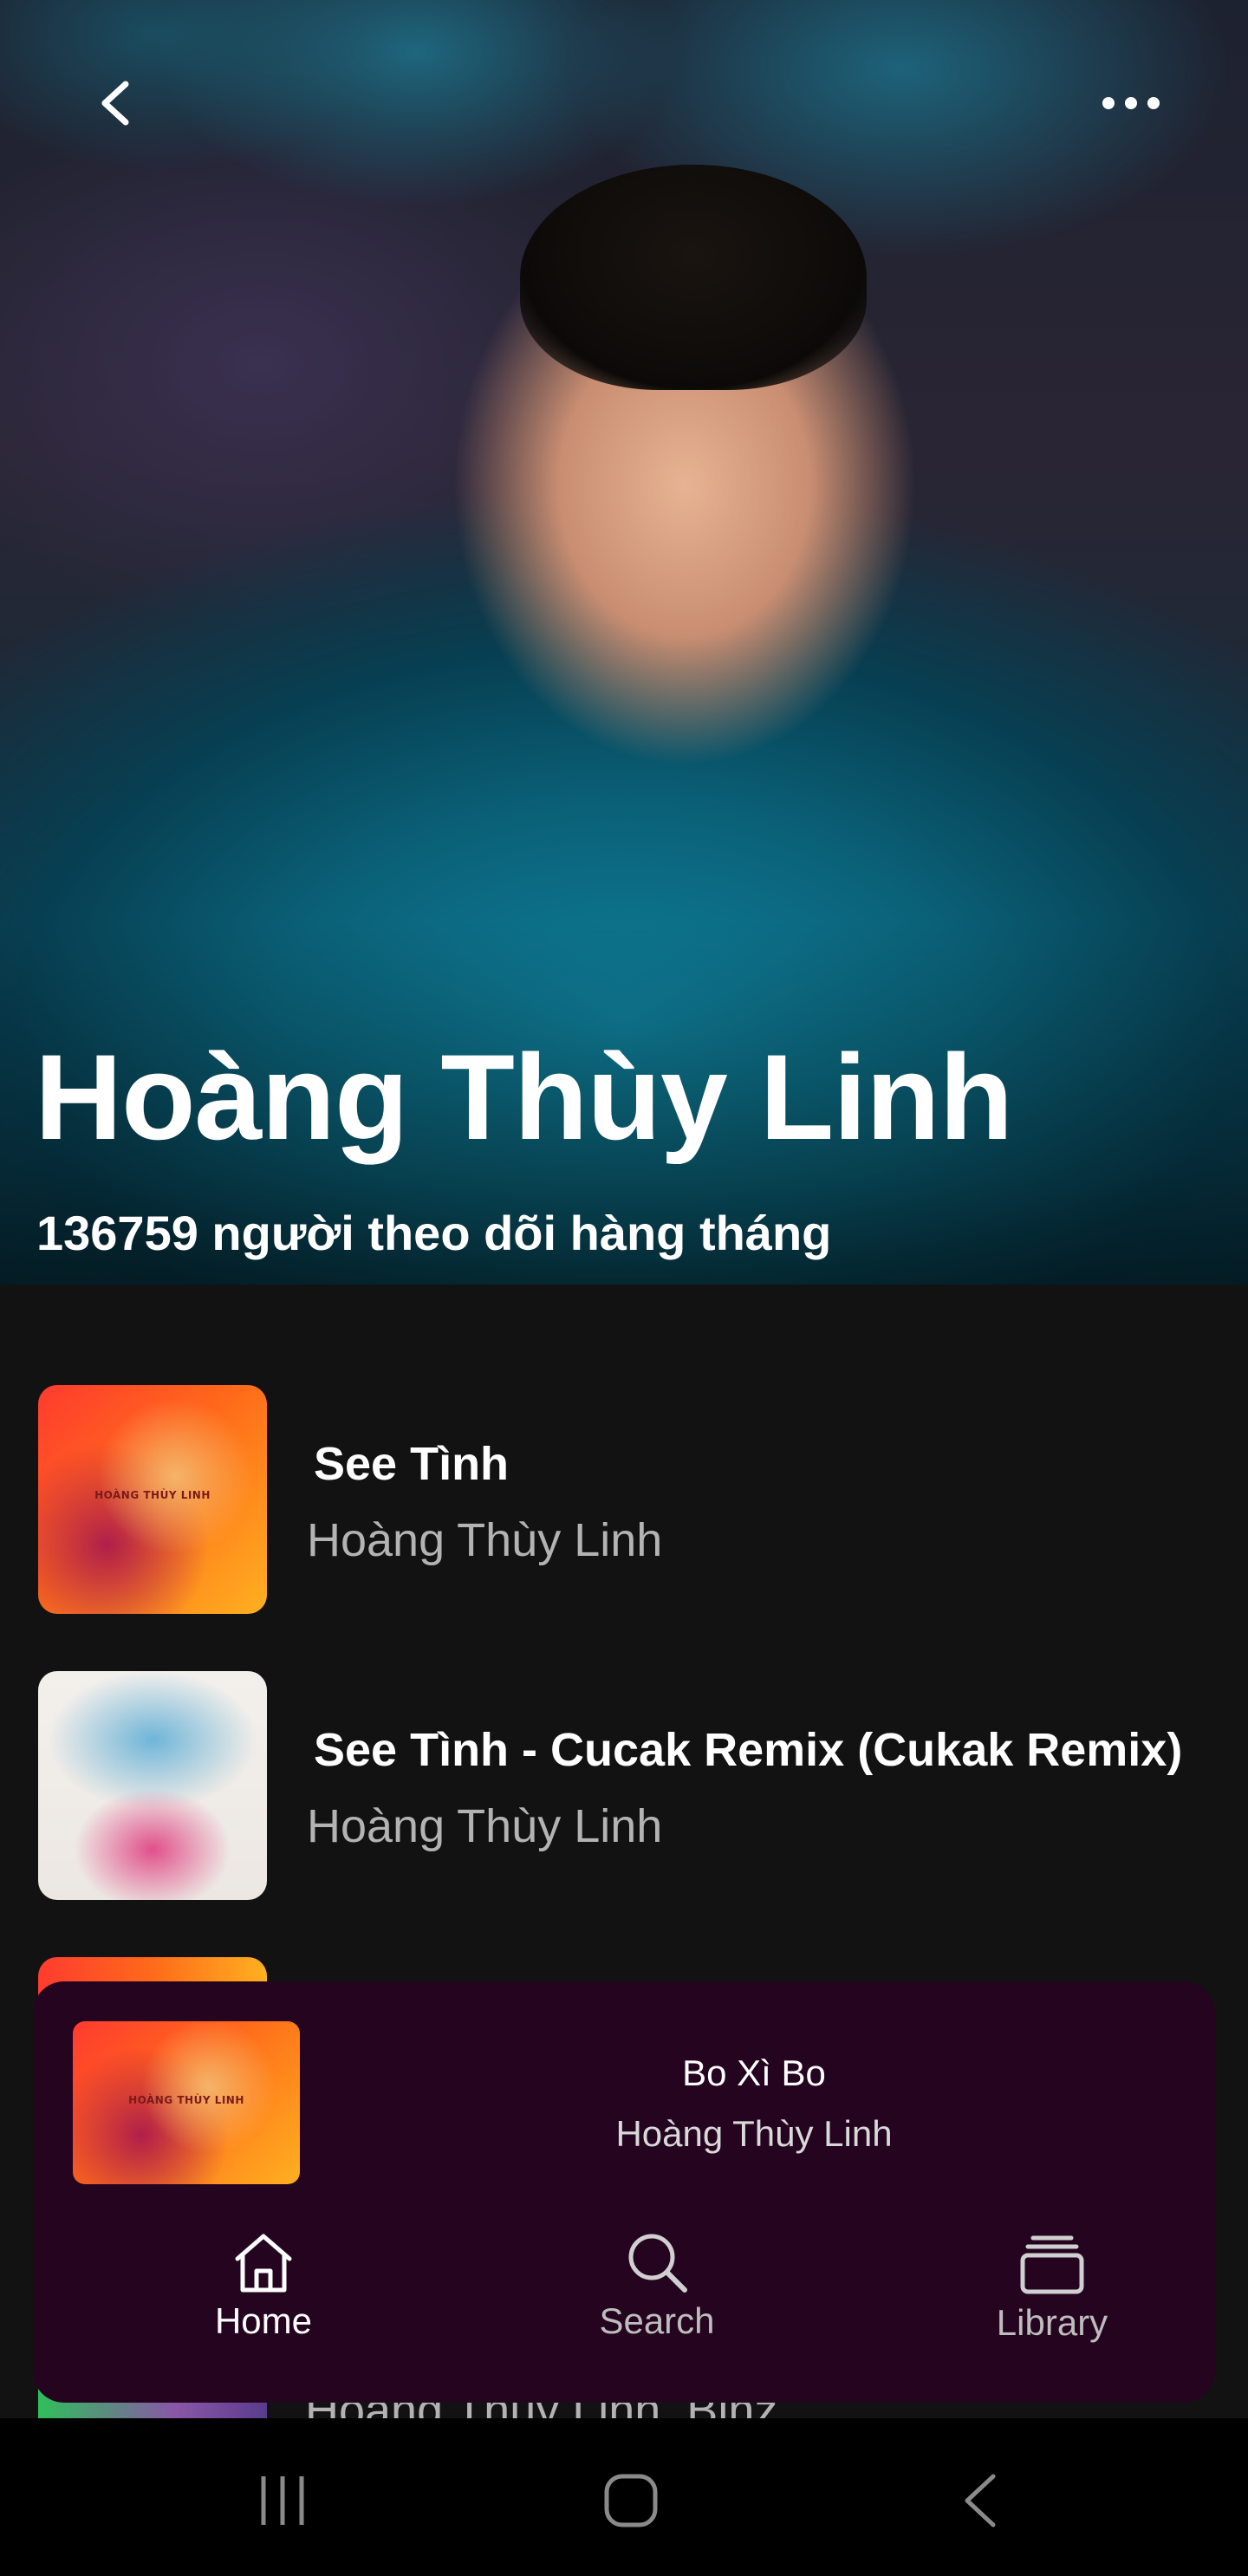 This screenshot has height=2576, width=1248. I want to click on track-title: See Tình - Cucak Remix (Cukak Remix), so click(748, 1750).